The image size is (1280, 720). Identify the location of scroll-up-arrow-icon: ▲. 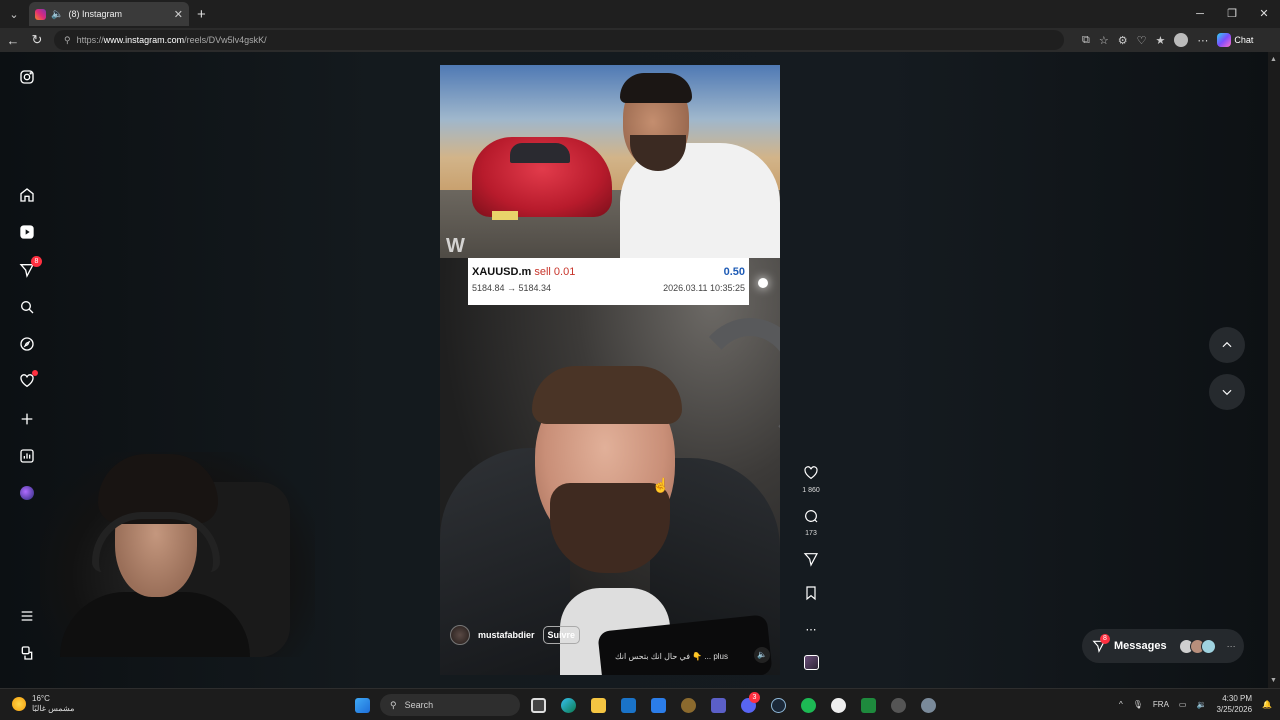
(1273, 59).